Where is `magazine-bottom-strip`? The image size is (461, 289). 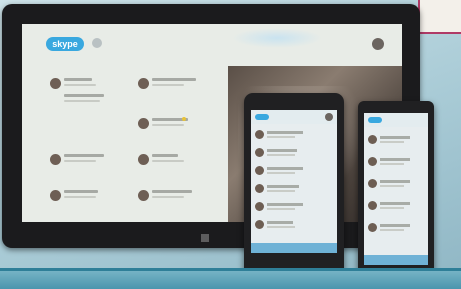
magazine-bottom-strip is located at coordinates (230, 278).